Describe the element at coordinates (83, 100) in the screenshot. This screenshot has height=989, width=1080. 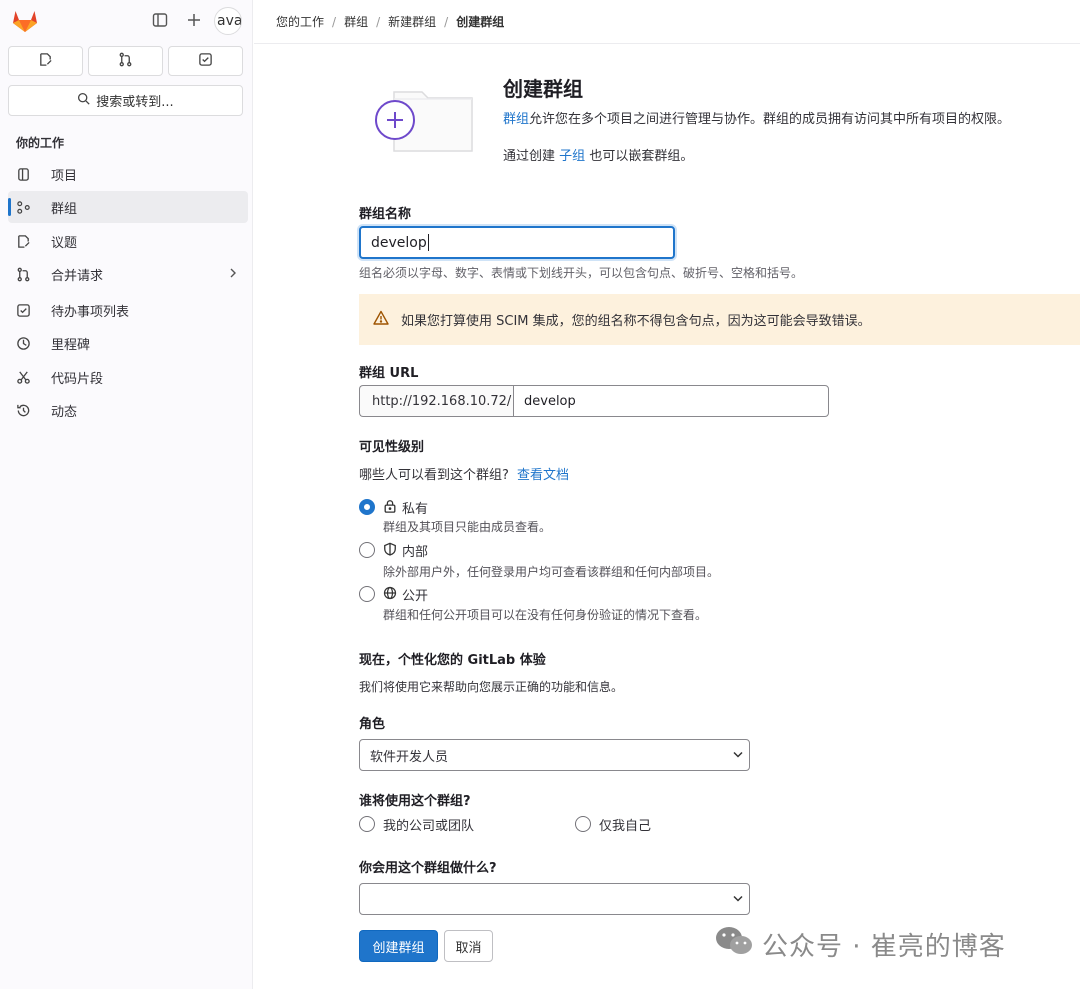
I see `search-icon` at that location.